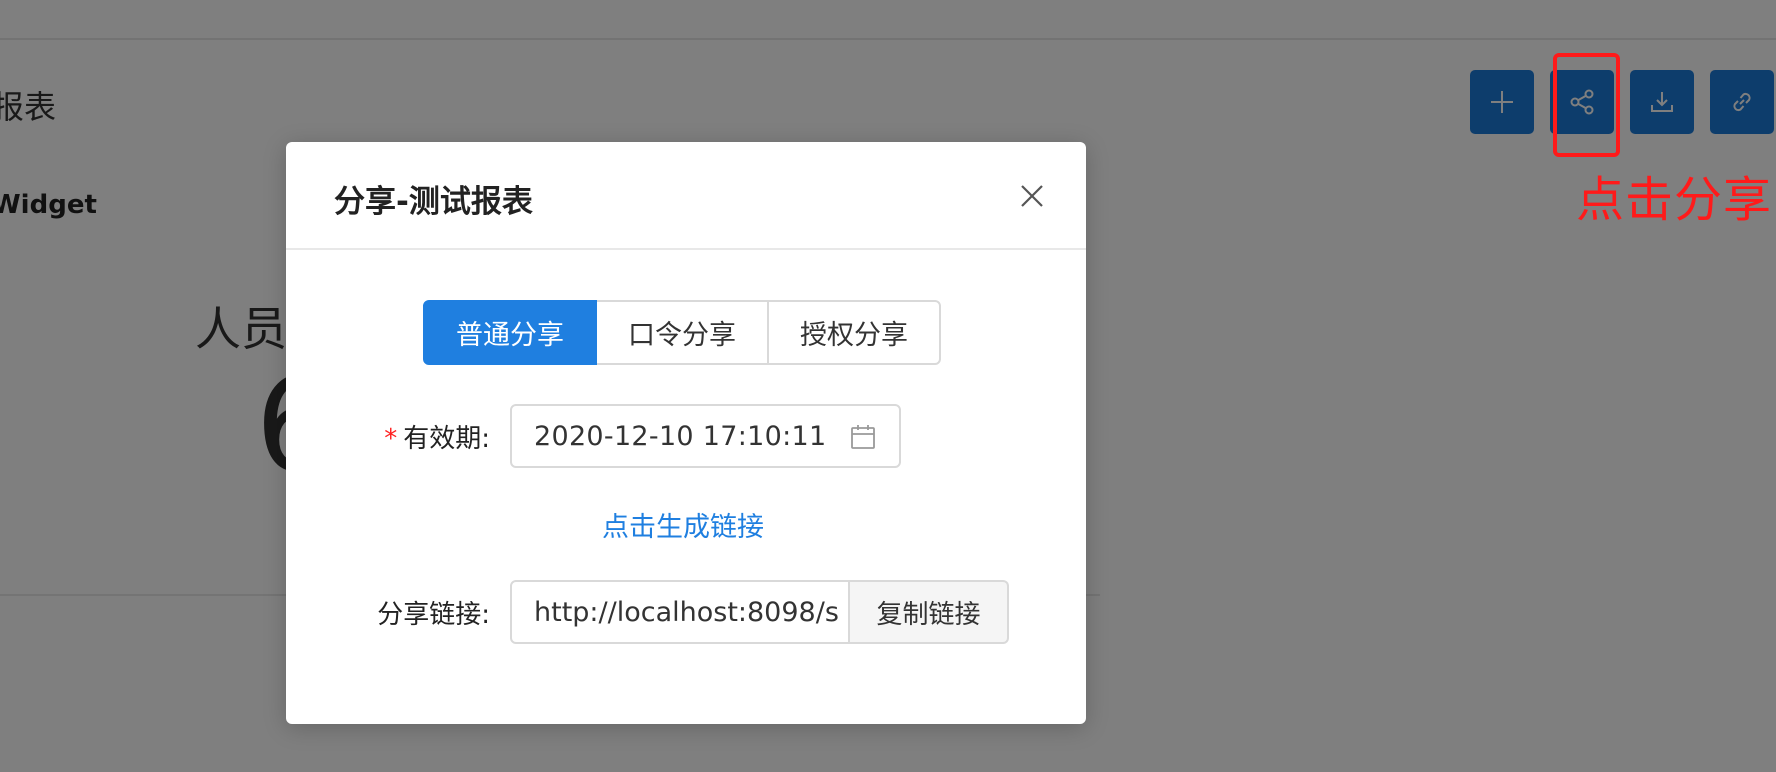 This screenshot has width=1776, height=772. Describe the element at coordinates (680, 436) in the screenshot. I see `expiry-date-value: 2020-12-10 17:10:11` at that location.